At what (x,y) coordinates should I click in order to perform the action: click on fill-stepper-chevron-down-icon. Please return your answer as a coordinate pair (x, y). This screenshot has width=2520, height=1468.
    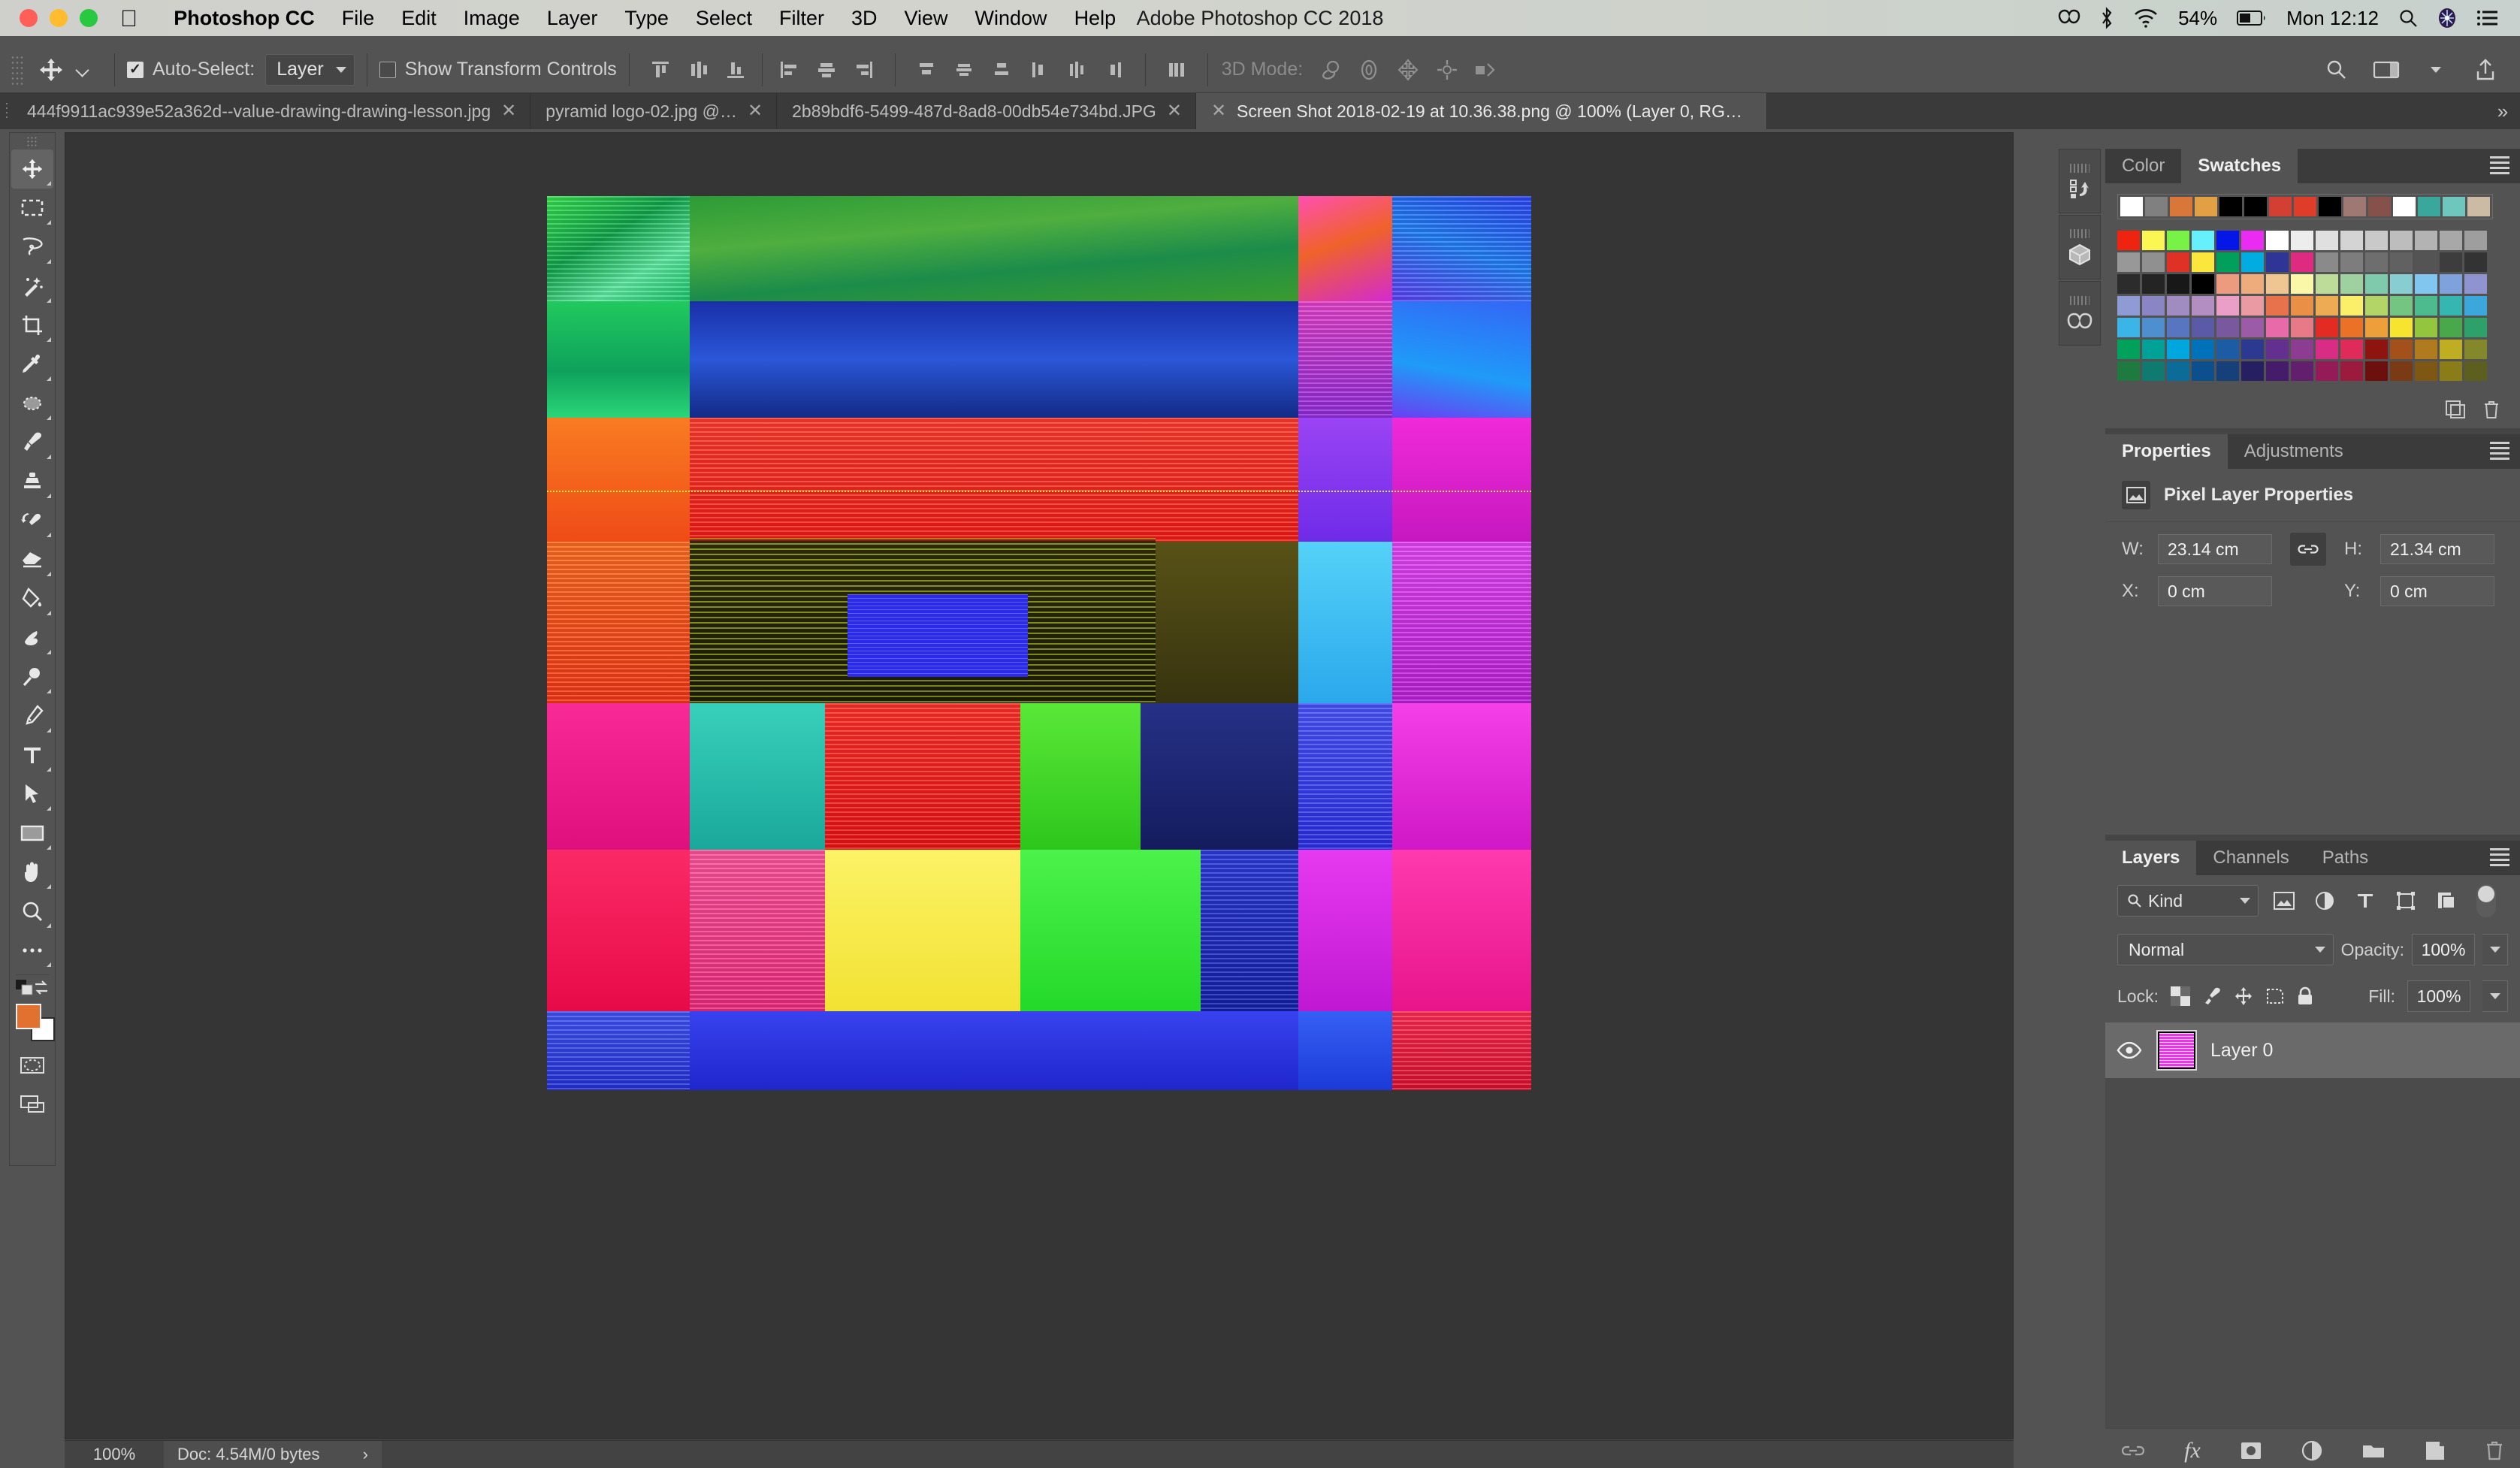
    Looking at the image, I should click on (2495, 996).